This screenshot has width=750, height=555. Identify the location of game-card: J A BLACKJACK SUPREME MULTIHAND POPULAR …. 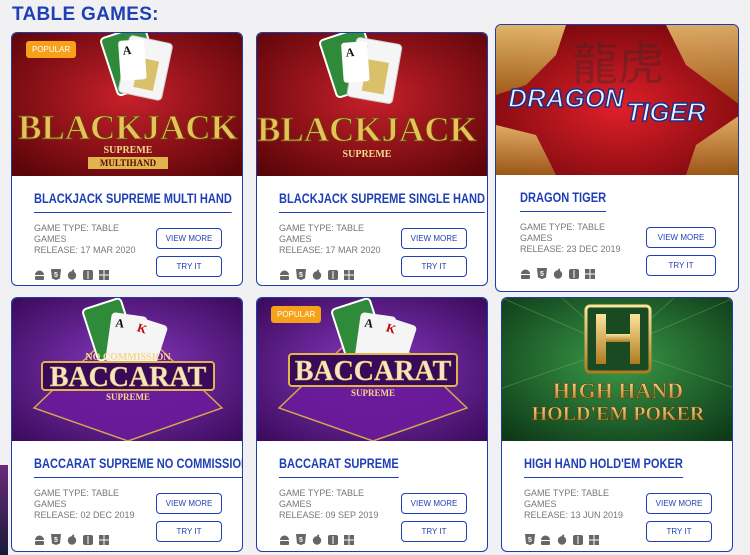
(127, 159).